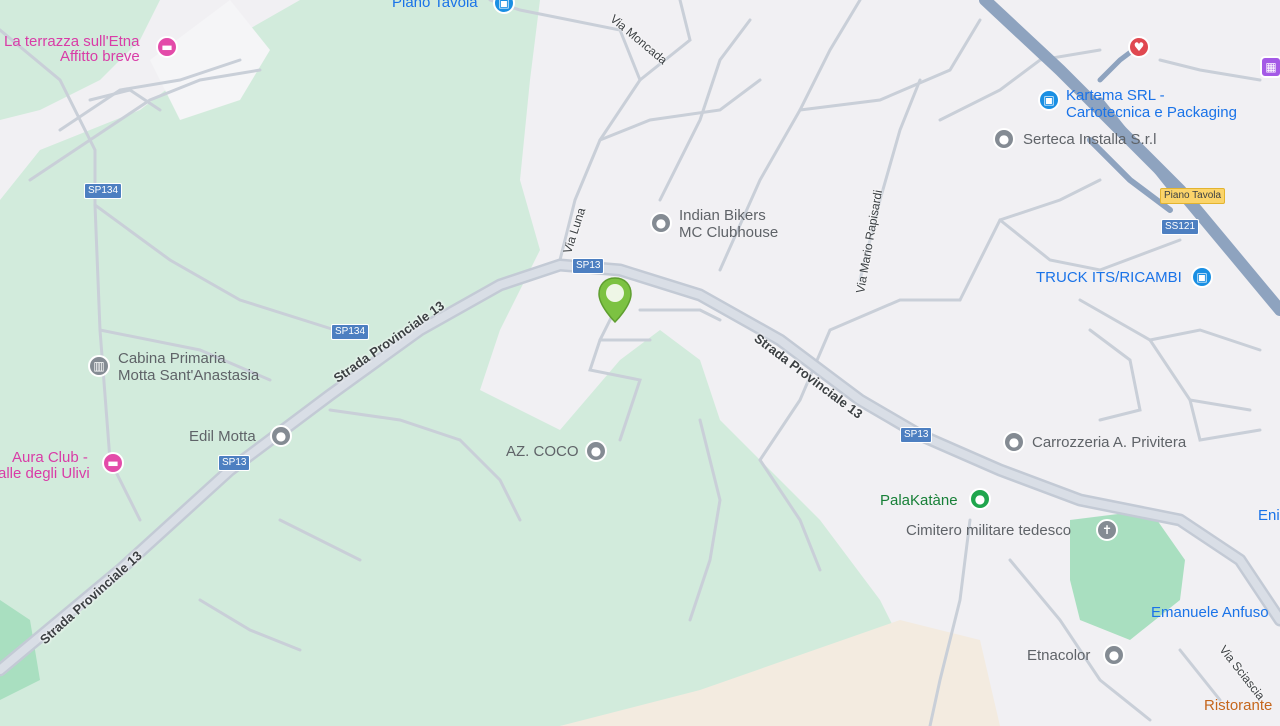  What do you see at coordinates (1139, 47) in the screenshot?
I see `shopping-icon: ♥` at bounding box center [1139, 47].